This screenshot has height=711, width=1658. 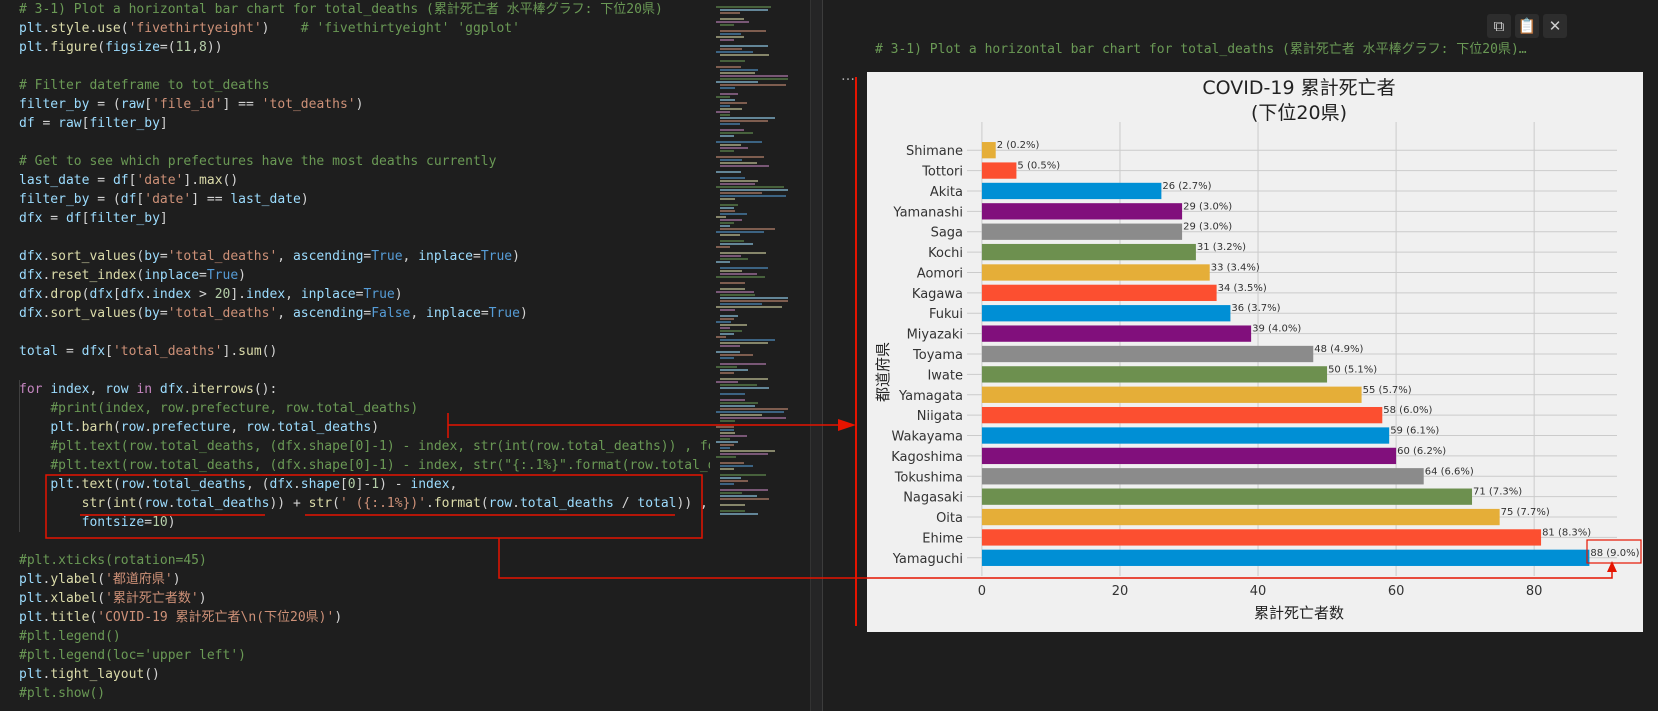 I want to click on code-token: by, so click(x=152, y=256).